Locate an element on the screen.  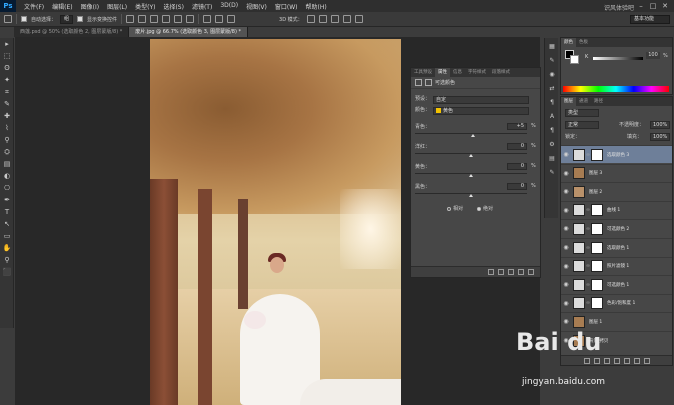
show-transform-checkbox is located at coordinates (80, 19).